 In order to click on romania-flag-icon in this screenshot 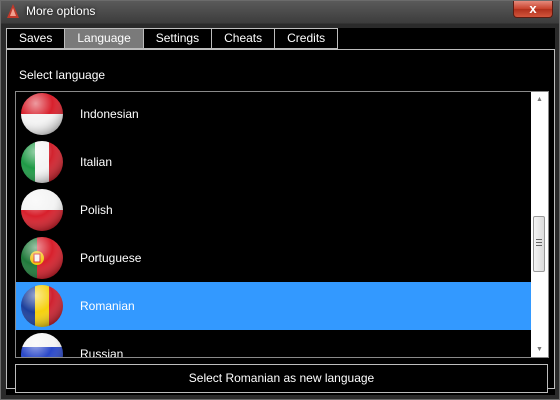, I will do `click(42, 306)`.